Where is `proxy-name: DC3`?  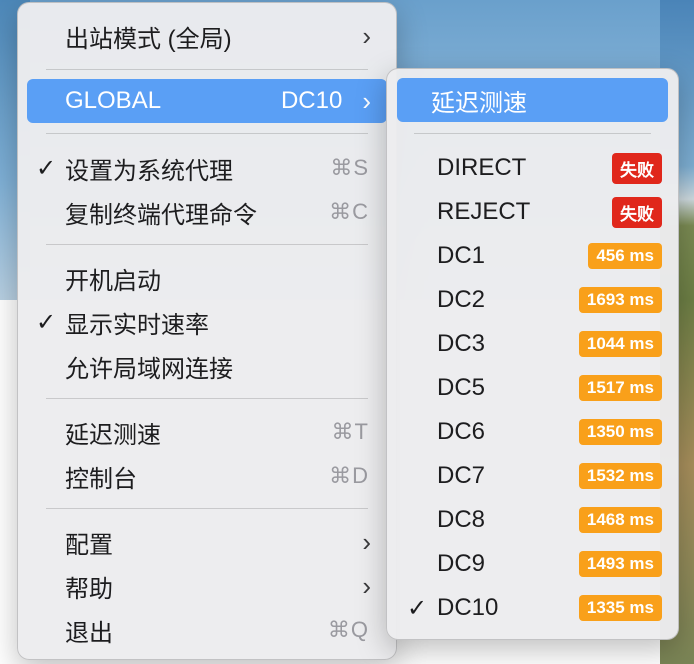
proxy-name: DC3 is located at coordinates (461, 343).